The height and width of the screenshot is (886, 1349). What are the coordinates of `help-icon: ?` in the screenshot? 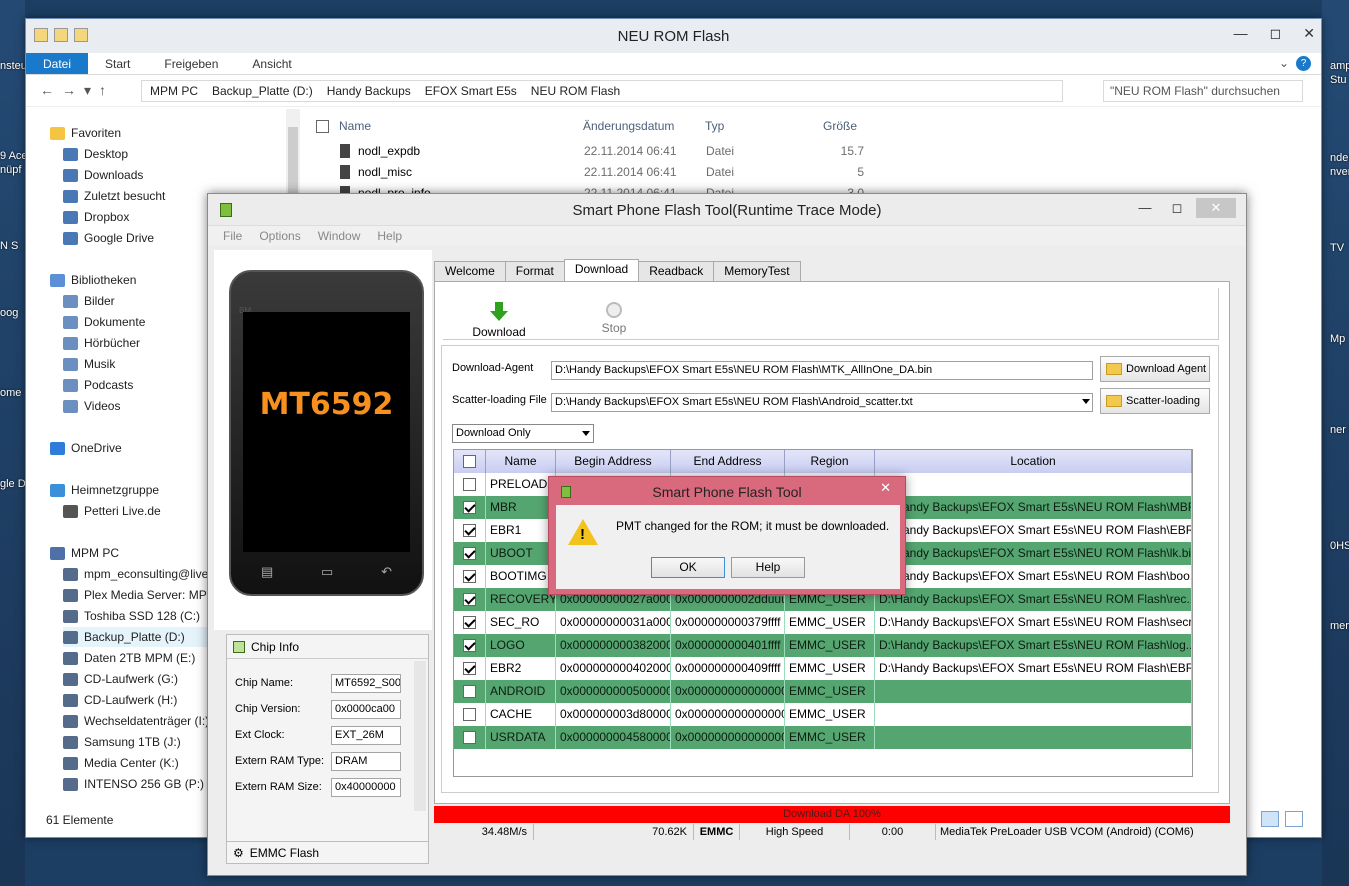 It's located at (1303, 63).